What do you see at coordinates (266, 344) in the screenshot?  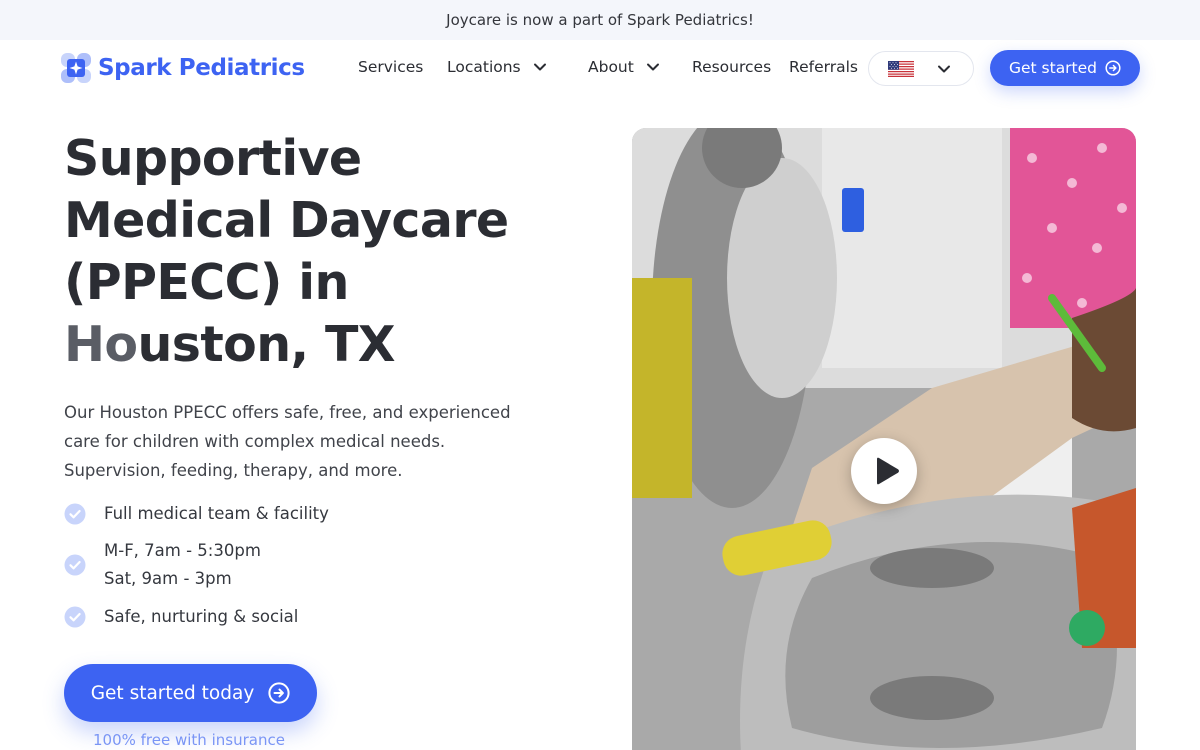 I see `title-line-rest: uston, TX` at bounding box center [266, 344].